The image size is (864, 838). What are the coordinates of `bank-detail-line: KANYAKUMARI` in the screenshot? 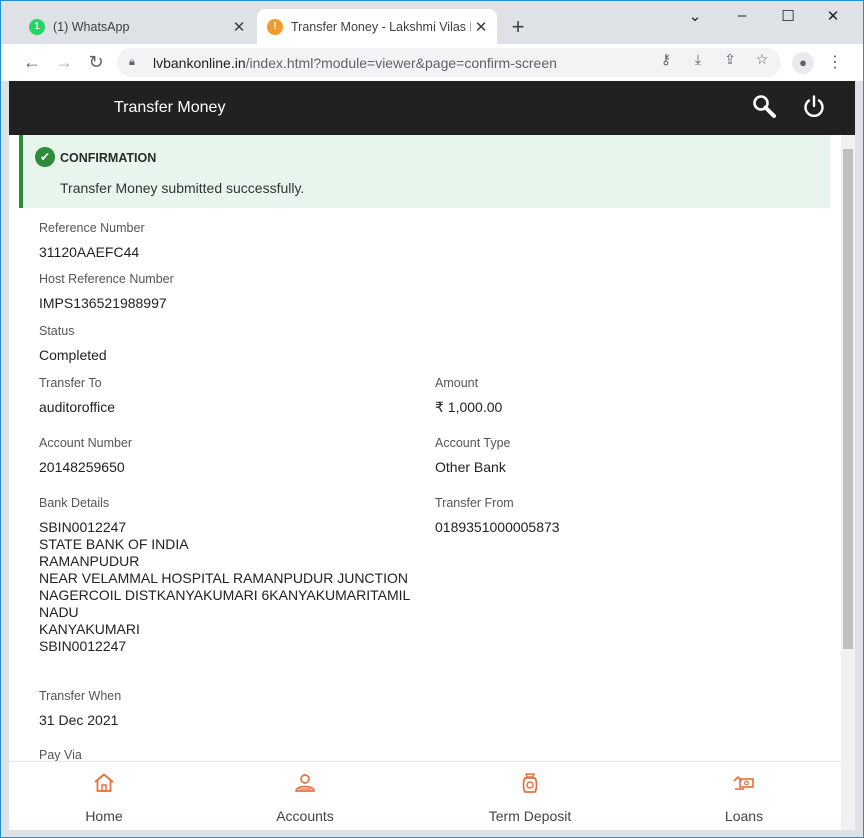 It's located at (89, 629).